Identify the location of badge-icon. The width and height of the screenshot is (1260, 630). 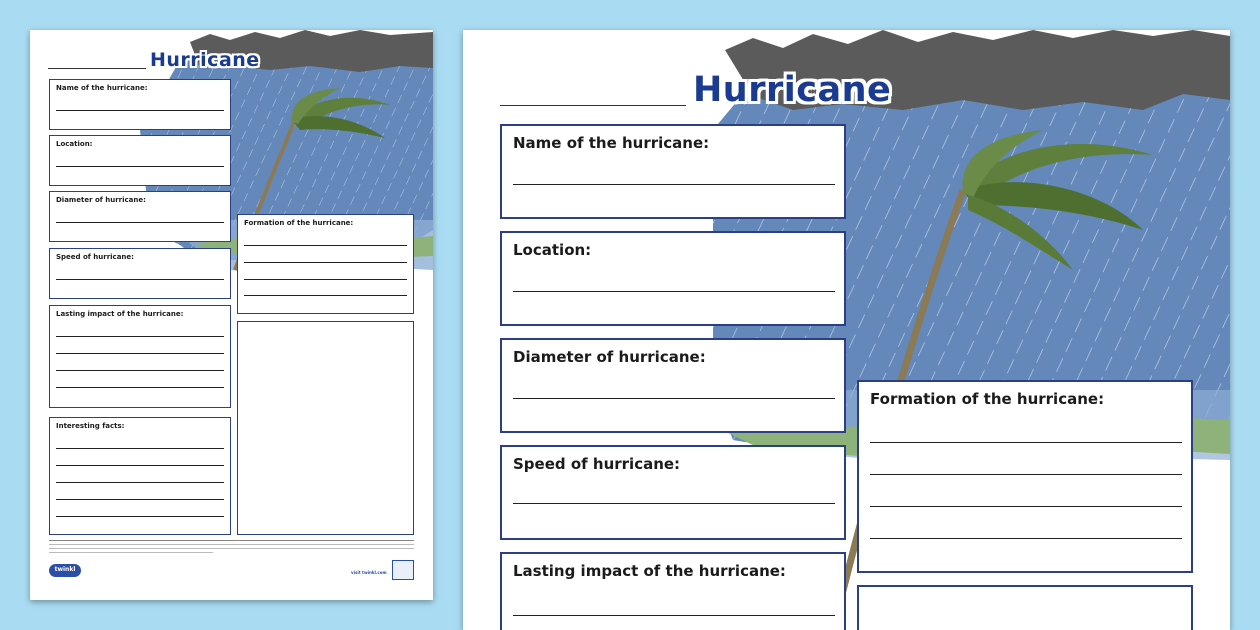
(403, 570).